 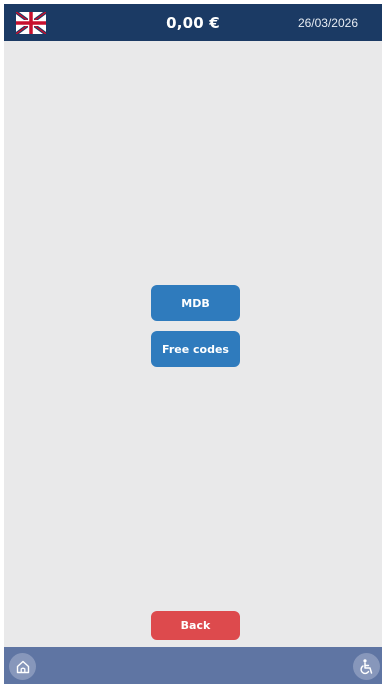 I want to click on back-button: Back, so click(x=195, y=625).